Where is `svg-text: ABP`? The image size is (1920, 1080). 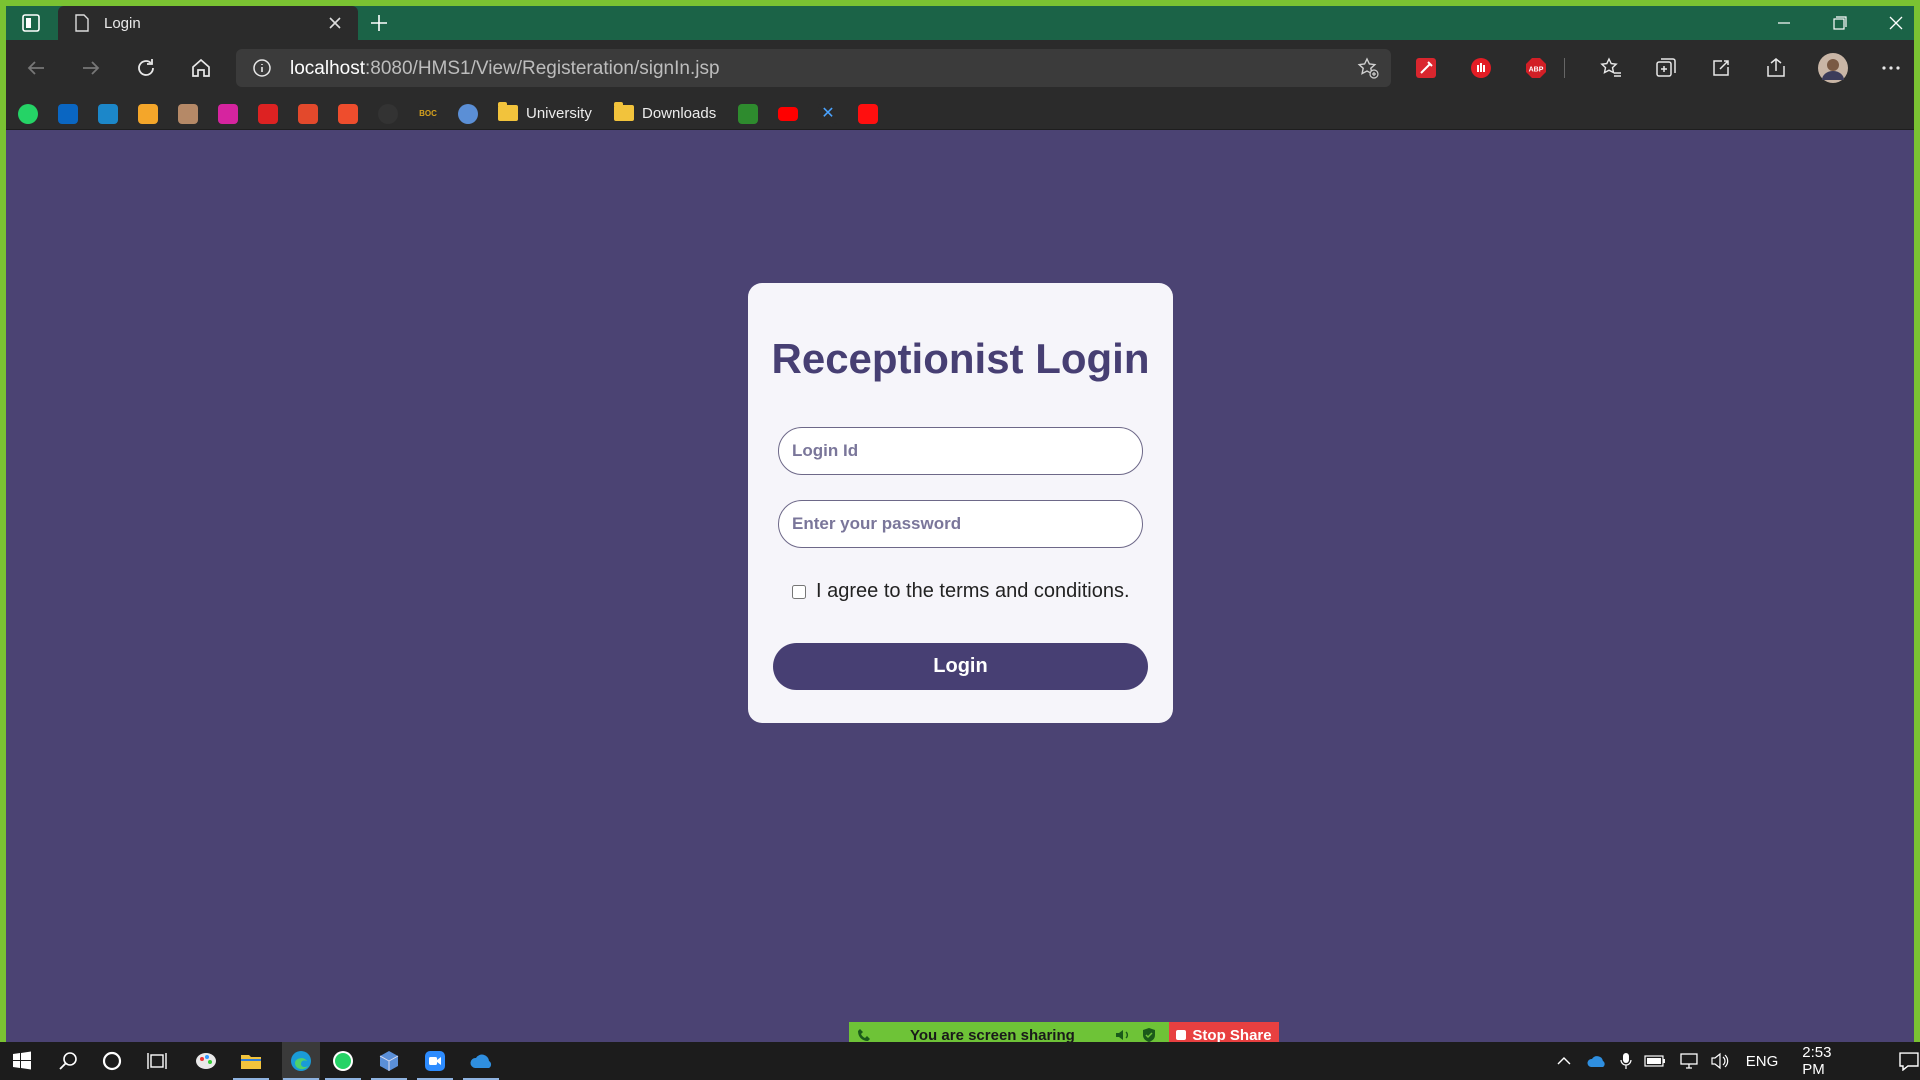 svg-text: ABP is located at coordinates (1536, 70).